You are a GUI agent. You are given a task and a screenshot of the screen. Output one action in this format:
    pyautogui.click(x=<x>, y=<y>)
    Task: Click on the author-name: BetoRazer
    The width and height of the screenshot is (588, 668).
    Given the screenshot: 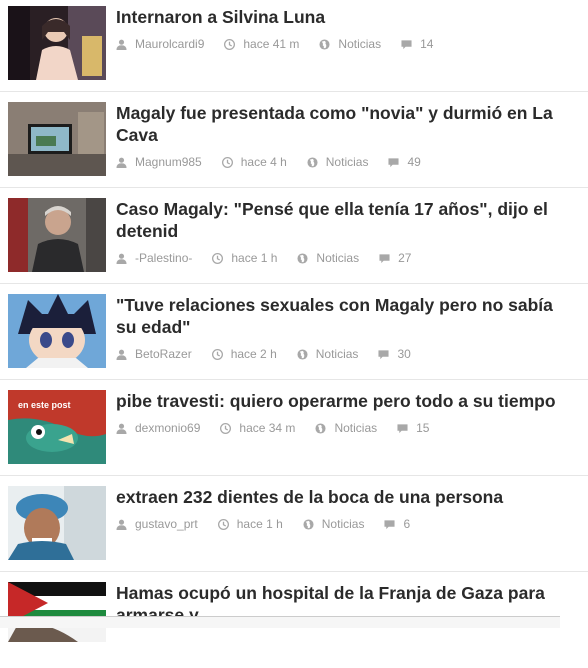 What is the action you would take?
    pyautogui.click(x=163, y=354)
    